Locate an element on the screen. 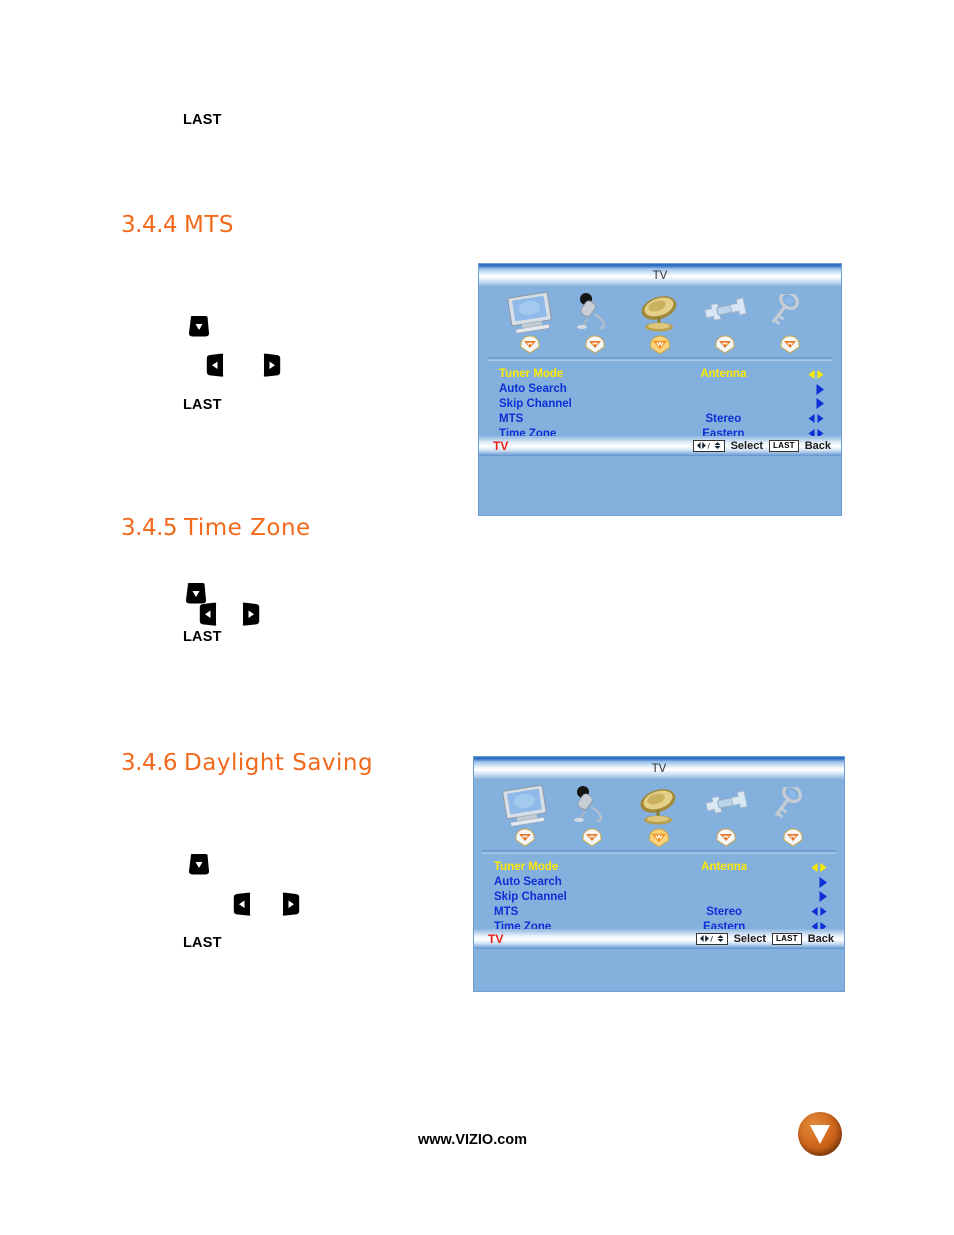 The height and width of the screenshot is (1235, 954). navigation-keys-icon: / is located at coordinates (711, 938).